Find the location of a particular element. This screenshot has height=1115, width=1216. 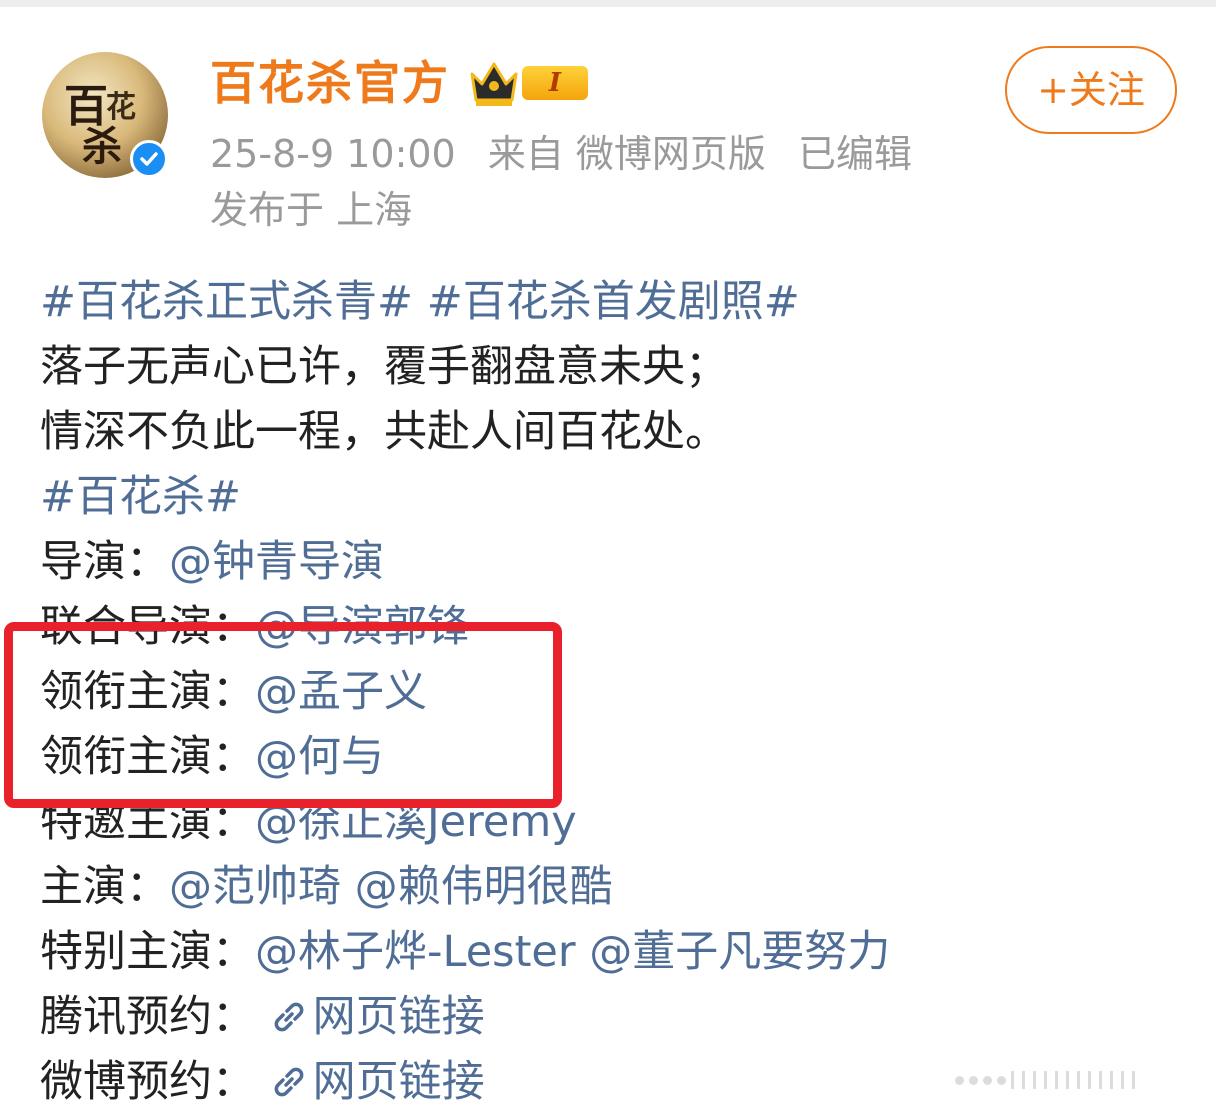

credit-label: 特别主演： is located at coordinates (147, 952).